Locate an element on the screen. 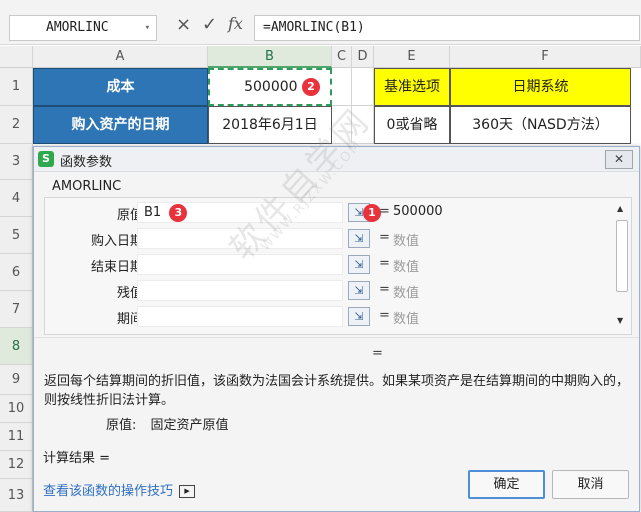 Image resolution: width=641 pixels, height=512 pixels. row-header-2: 2 is located at coordinates (16, 125).